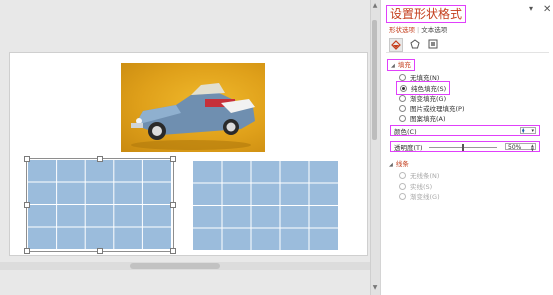 The image size is (553, 295). I want to click on line-section-label: 线条, so click(402, 164).